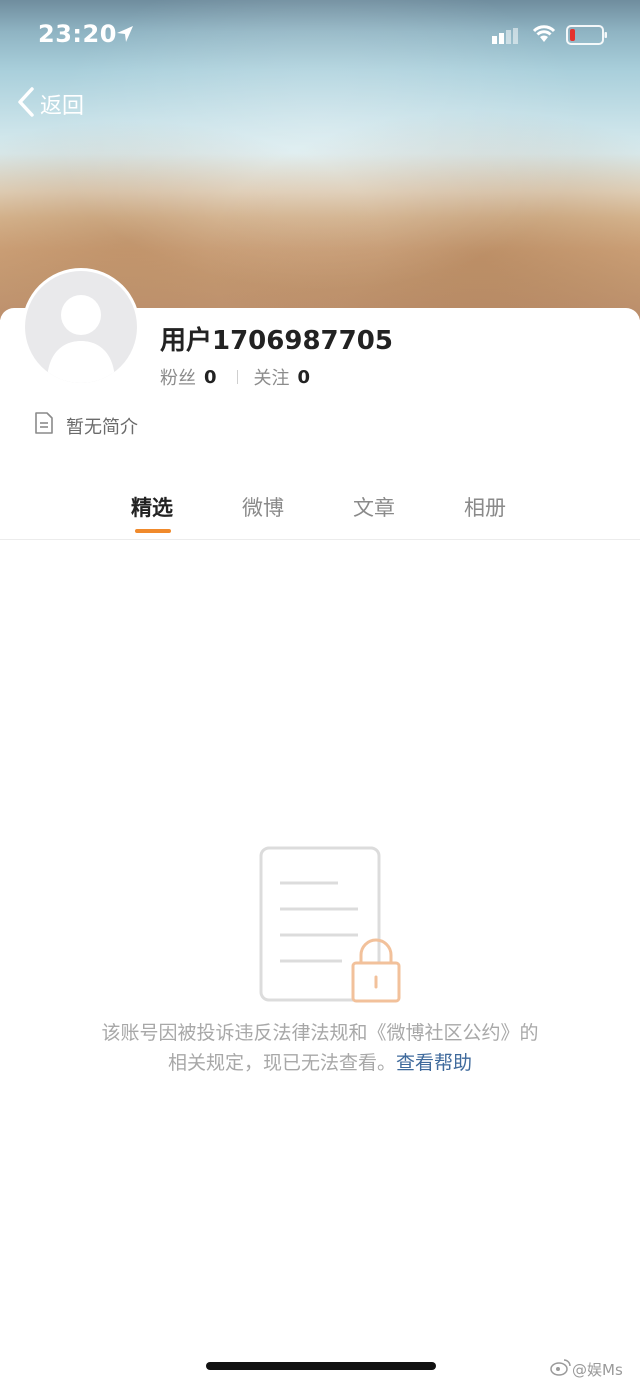 This screenshot has width=640, height=1385. I want to click on followers-stat: 粉丝 0, so click(188, 377).